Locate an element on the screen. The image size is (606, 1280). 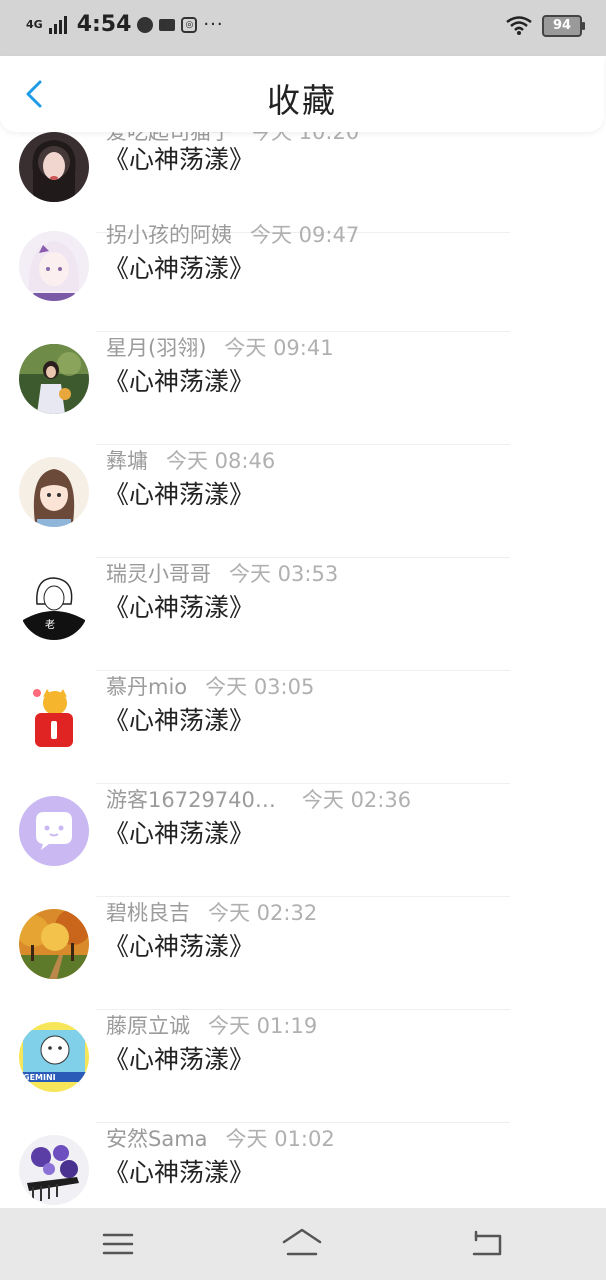
item-time: 今天 01:19 is located at coordinates (263, 1026).